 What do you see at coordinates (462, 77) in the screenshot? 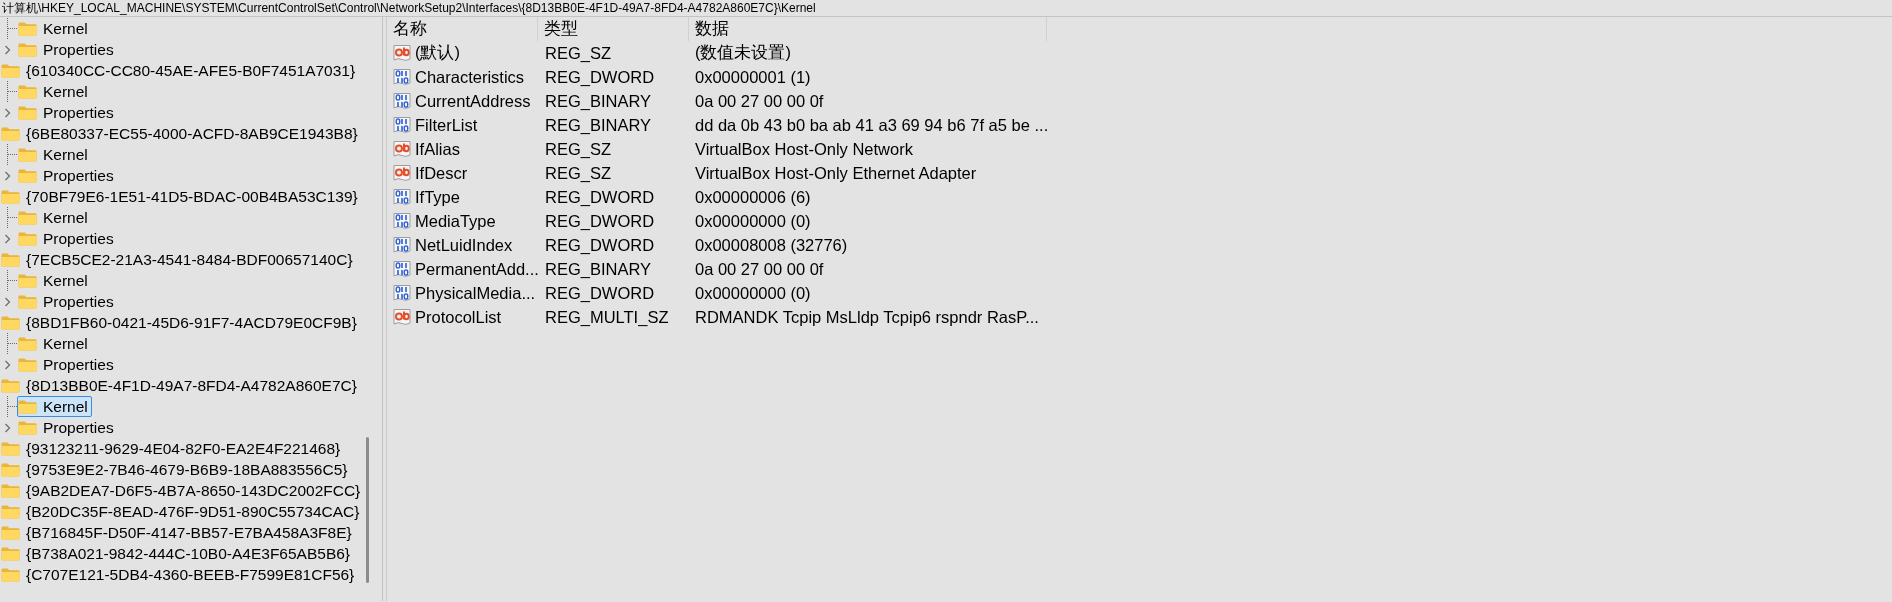
I see `value-name: Characteristics` at bounding box center [462, 77].